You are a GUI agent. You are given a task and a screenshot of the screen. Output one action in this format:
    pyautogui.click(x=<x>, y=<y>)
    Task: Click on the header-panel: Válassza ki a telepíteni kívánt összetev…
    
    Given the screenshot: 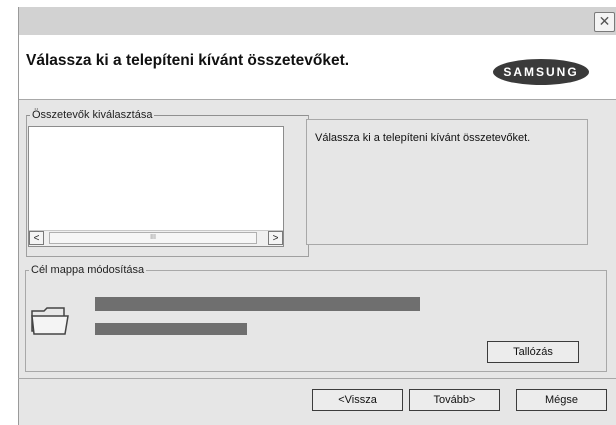 What is the action you would take?
    pyautogui.click(x=317, y=67)
    